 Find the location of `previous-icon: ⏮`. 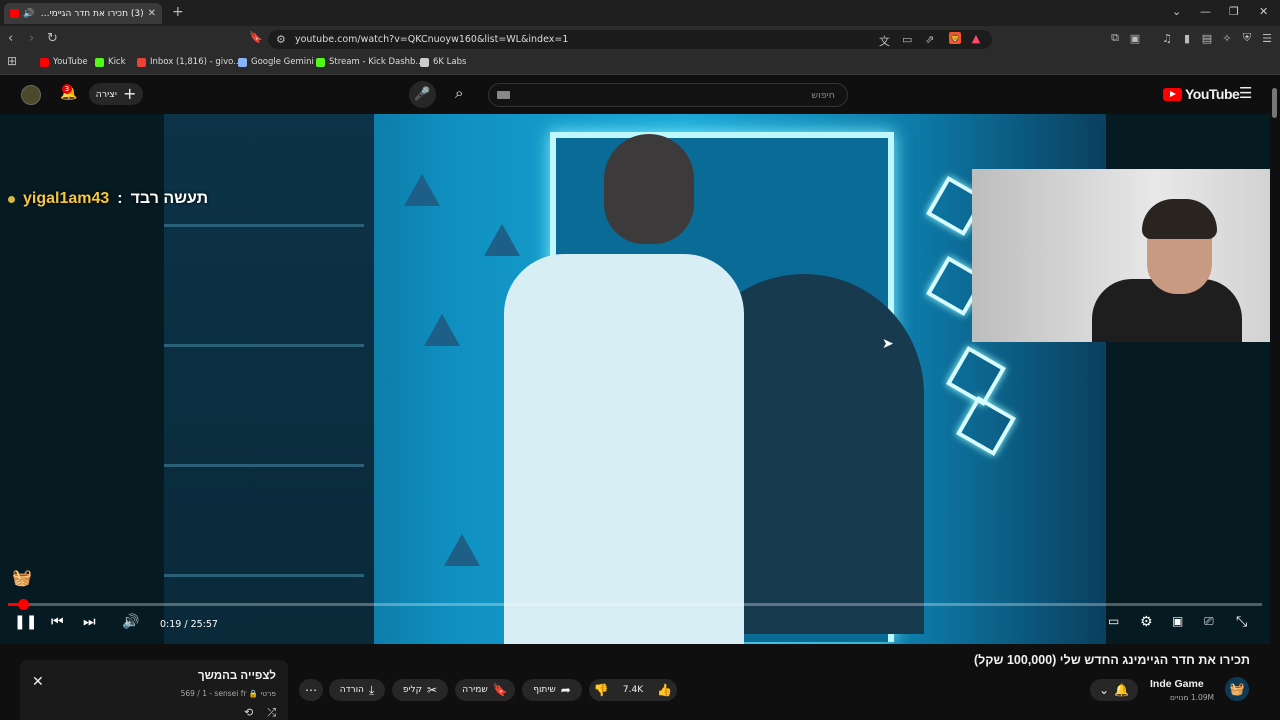

previous-icon: ⏮ is located at coordinates (57, 622).